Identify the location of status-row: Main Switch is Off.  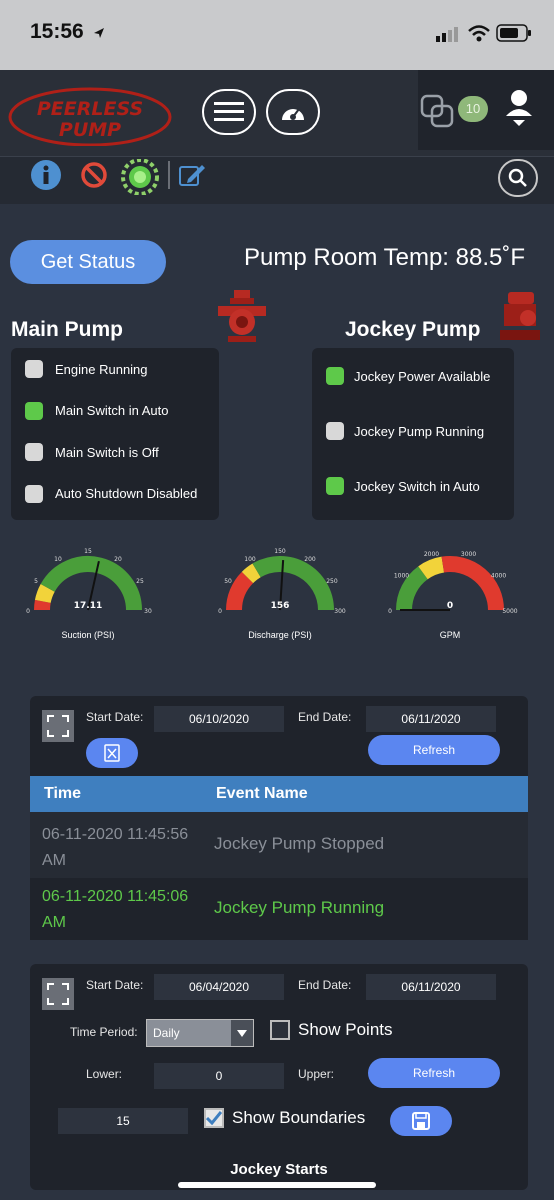
(92, 452).